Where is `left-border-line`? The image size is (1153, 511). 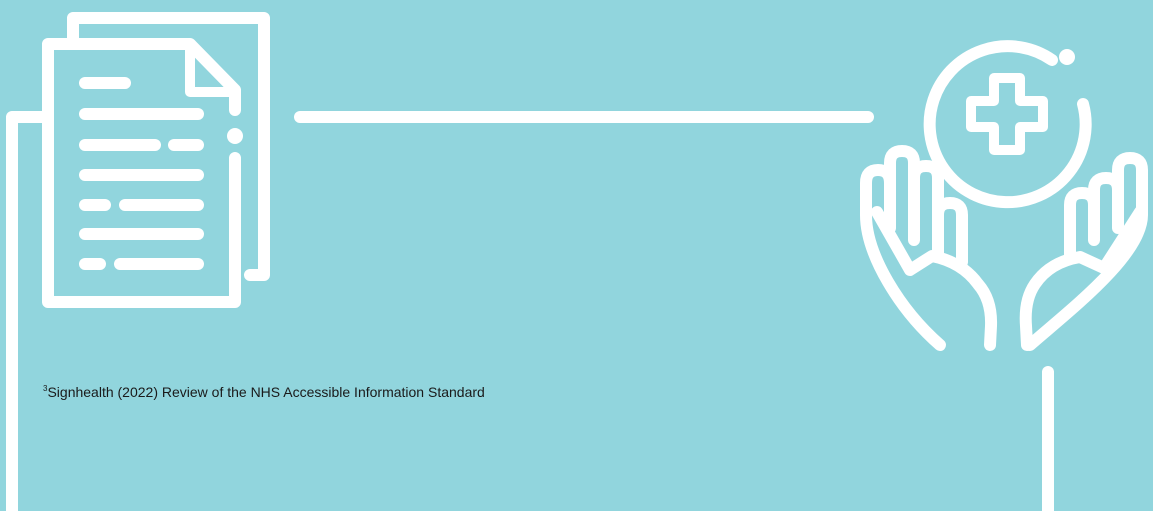 left-border-line is located at coordinates (28, 311).